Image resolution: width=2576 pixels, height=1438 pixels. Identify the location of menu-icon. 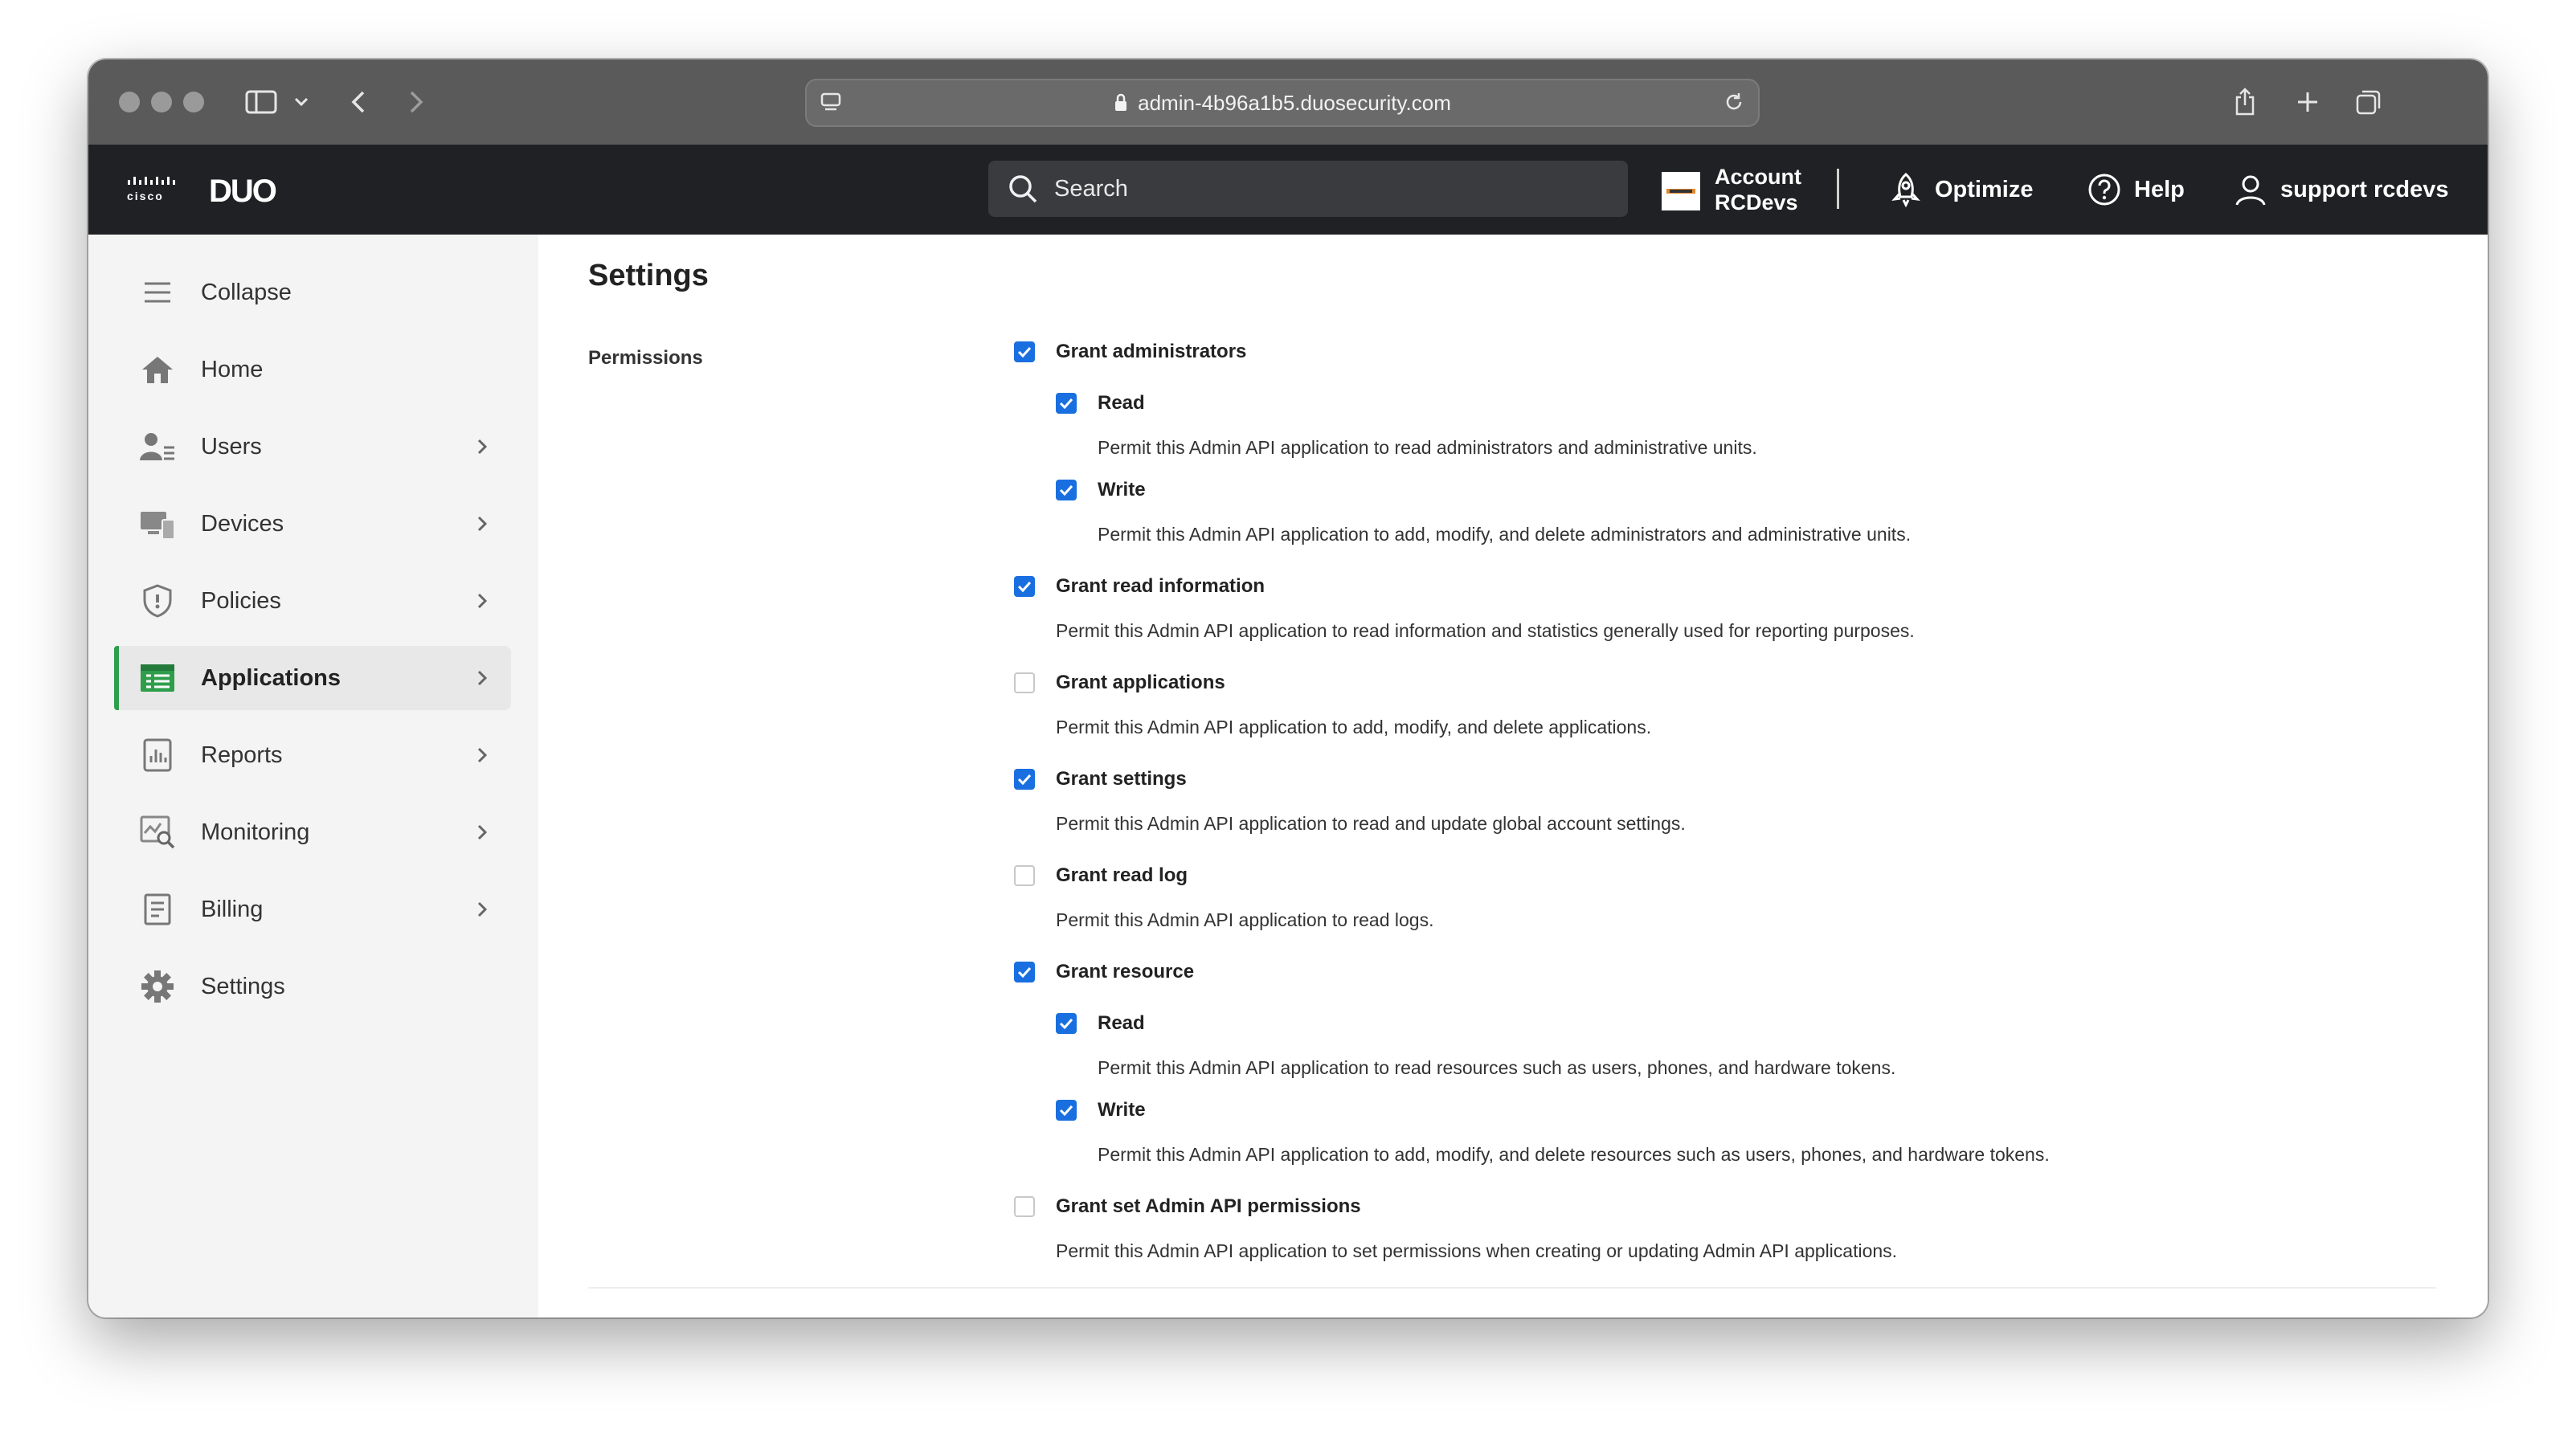
(157, 292).